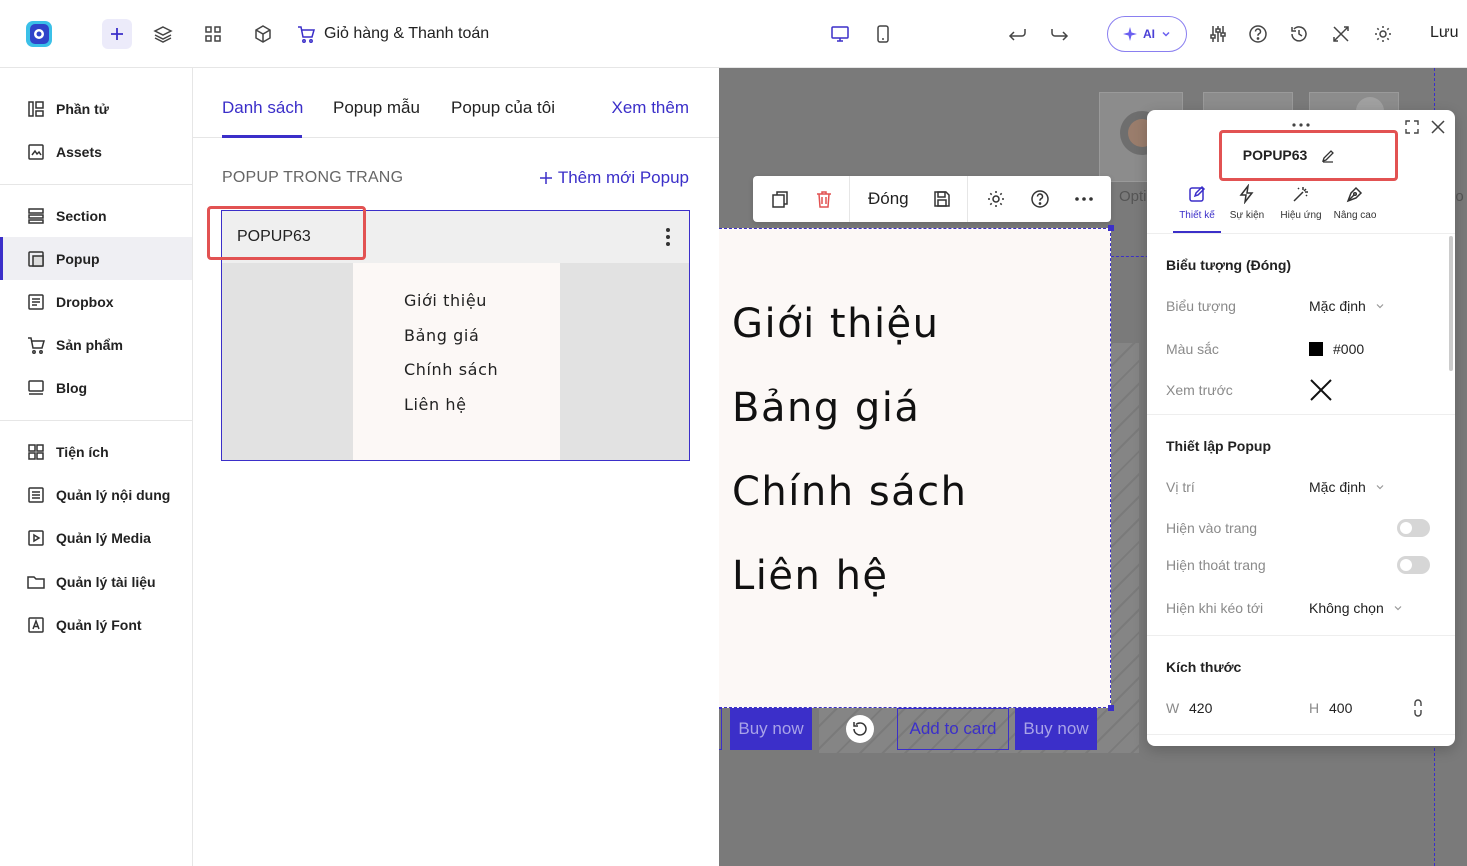  I want to click on height-input: 400, so click(1340, 708).